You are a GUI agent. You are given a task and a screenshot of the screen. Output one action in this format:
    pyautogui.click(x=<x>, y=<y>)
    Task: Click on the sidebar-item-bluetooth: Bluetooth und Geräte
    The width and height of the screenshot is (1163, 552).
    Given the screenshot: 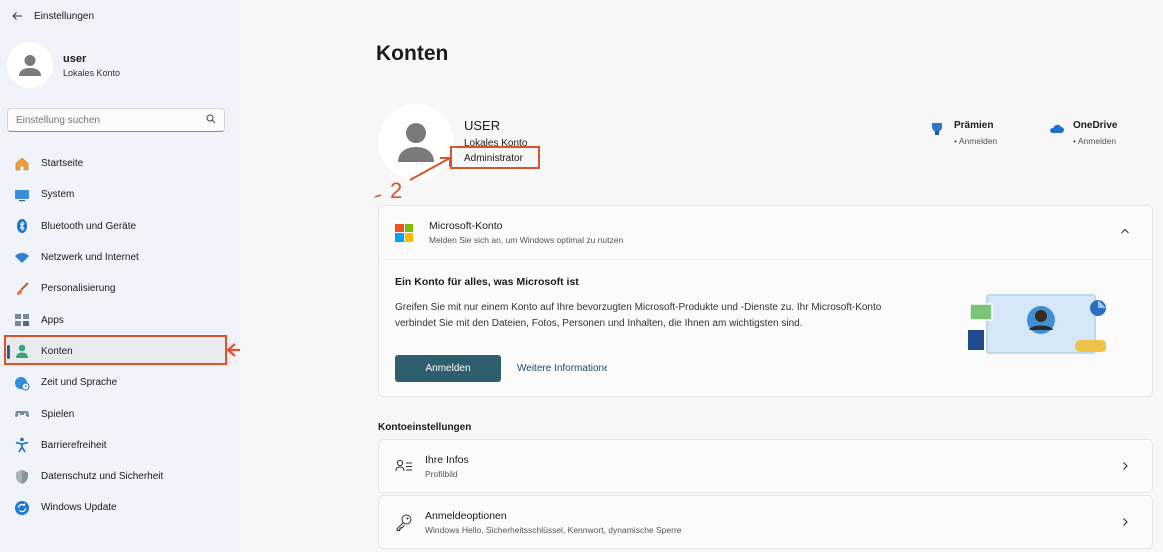 What is the action you would take?
    pyautogui.click(x=118, y=226)
    